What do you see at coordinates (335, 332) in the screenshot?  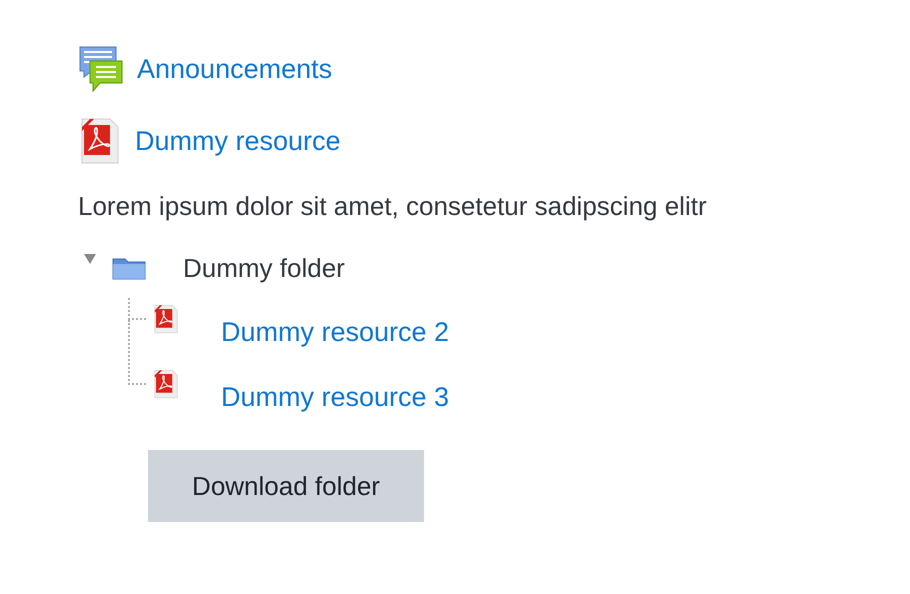 I see `resource-link: Dummy resource 2` at bounding box center [335, 332].